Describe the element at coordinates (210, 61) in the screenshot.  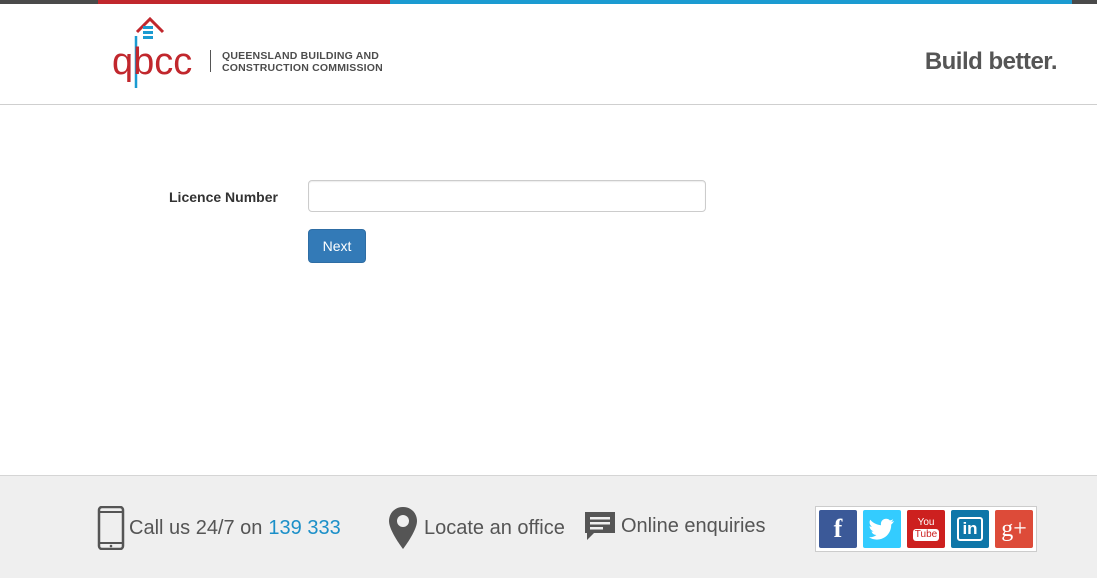
I see `logo-divider` at that location.